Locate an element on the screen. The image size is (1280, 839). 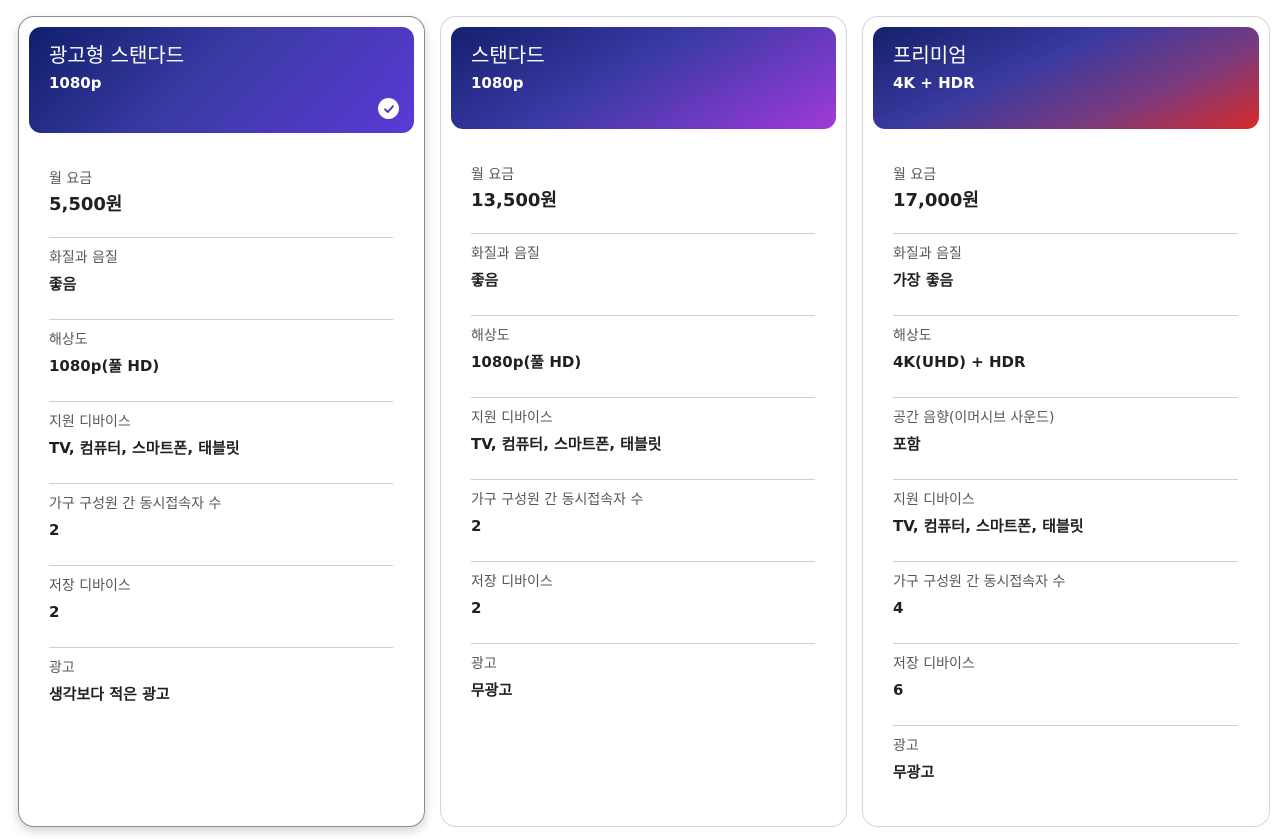
feature-row: 화질과 음질 가장 좋음 is located at coordinates (1065, 275).